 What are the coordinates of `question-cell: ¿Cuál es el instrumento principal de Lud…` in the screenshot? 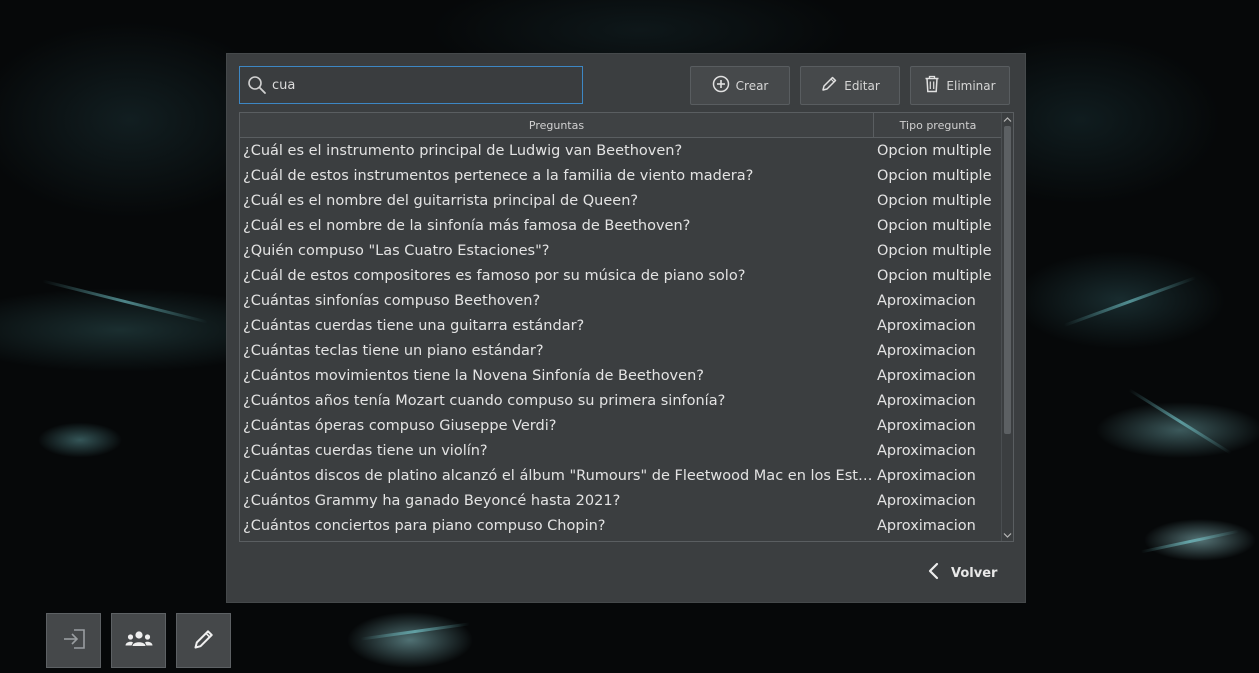 It's located at (463, 150).